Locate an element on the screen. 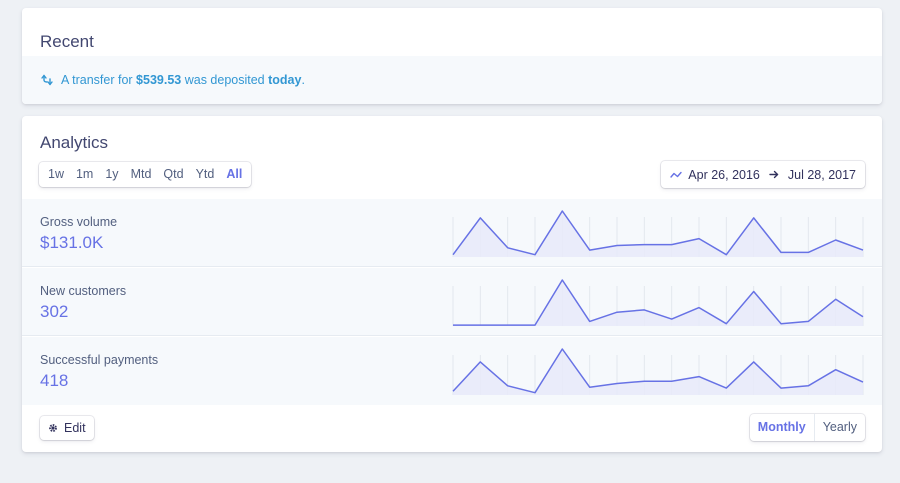 The height and width of the screenshot is (483, 900). range-1m-button: 1m is located at coordinates (84, 174).